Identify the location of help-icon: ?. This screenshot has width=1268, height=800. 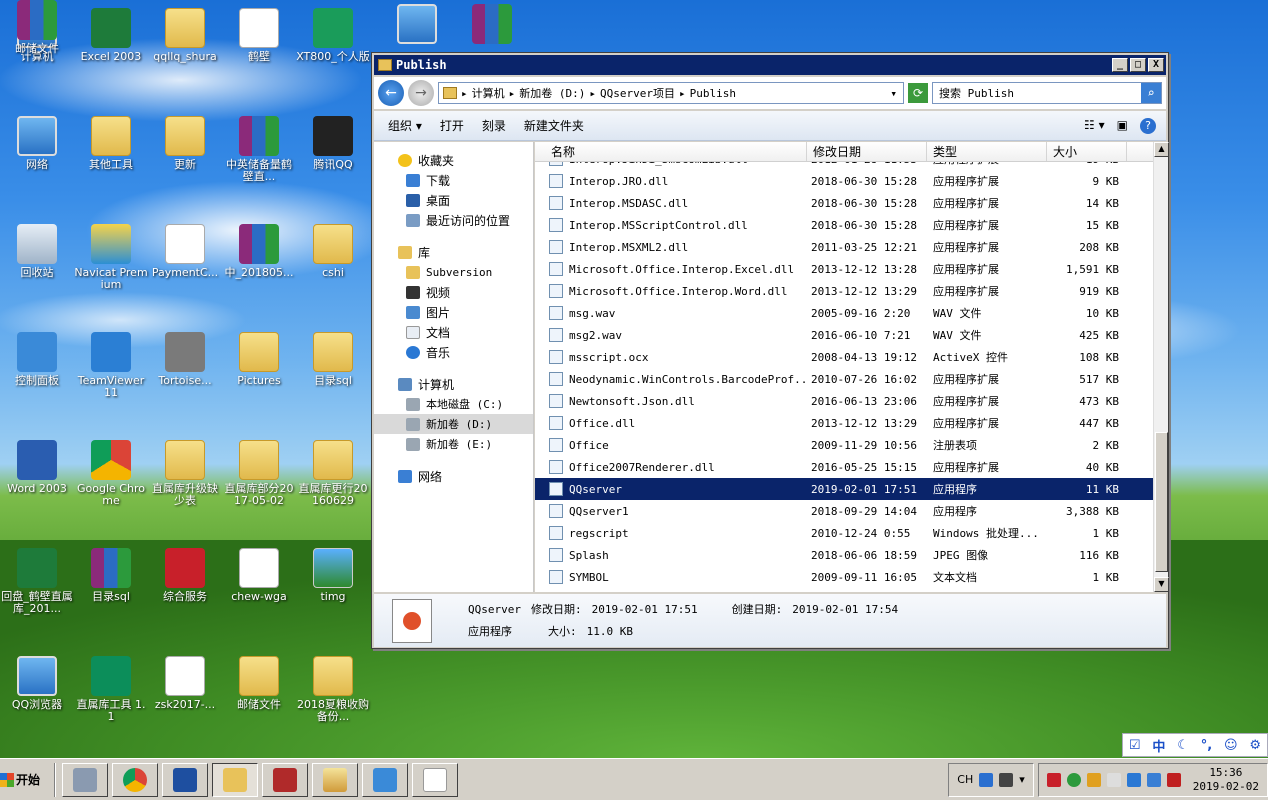
(1148, 125).